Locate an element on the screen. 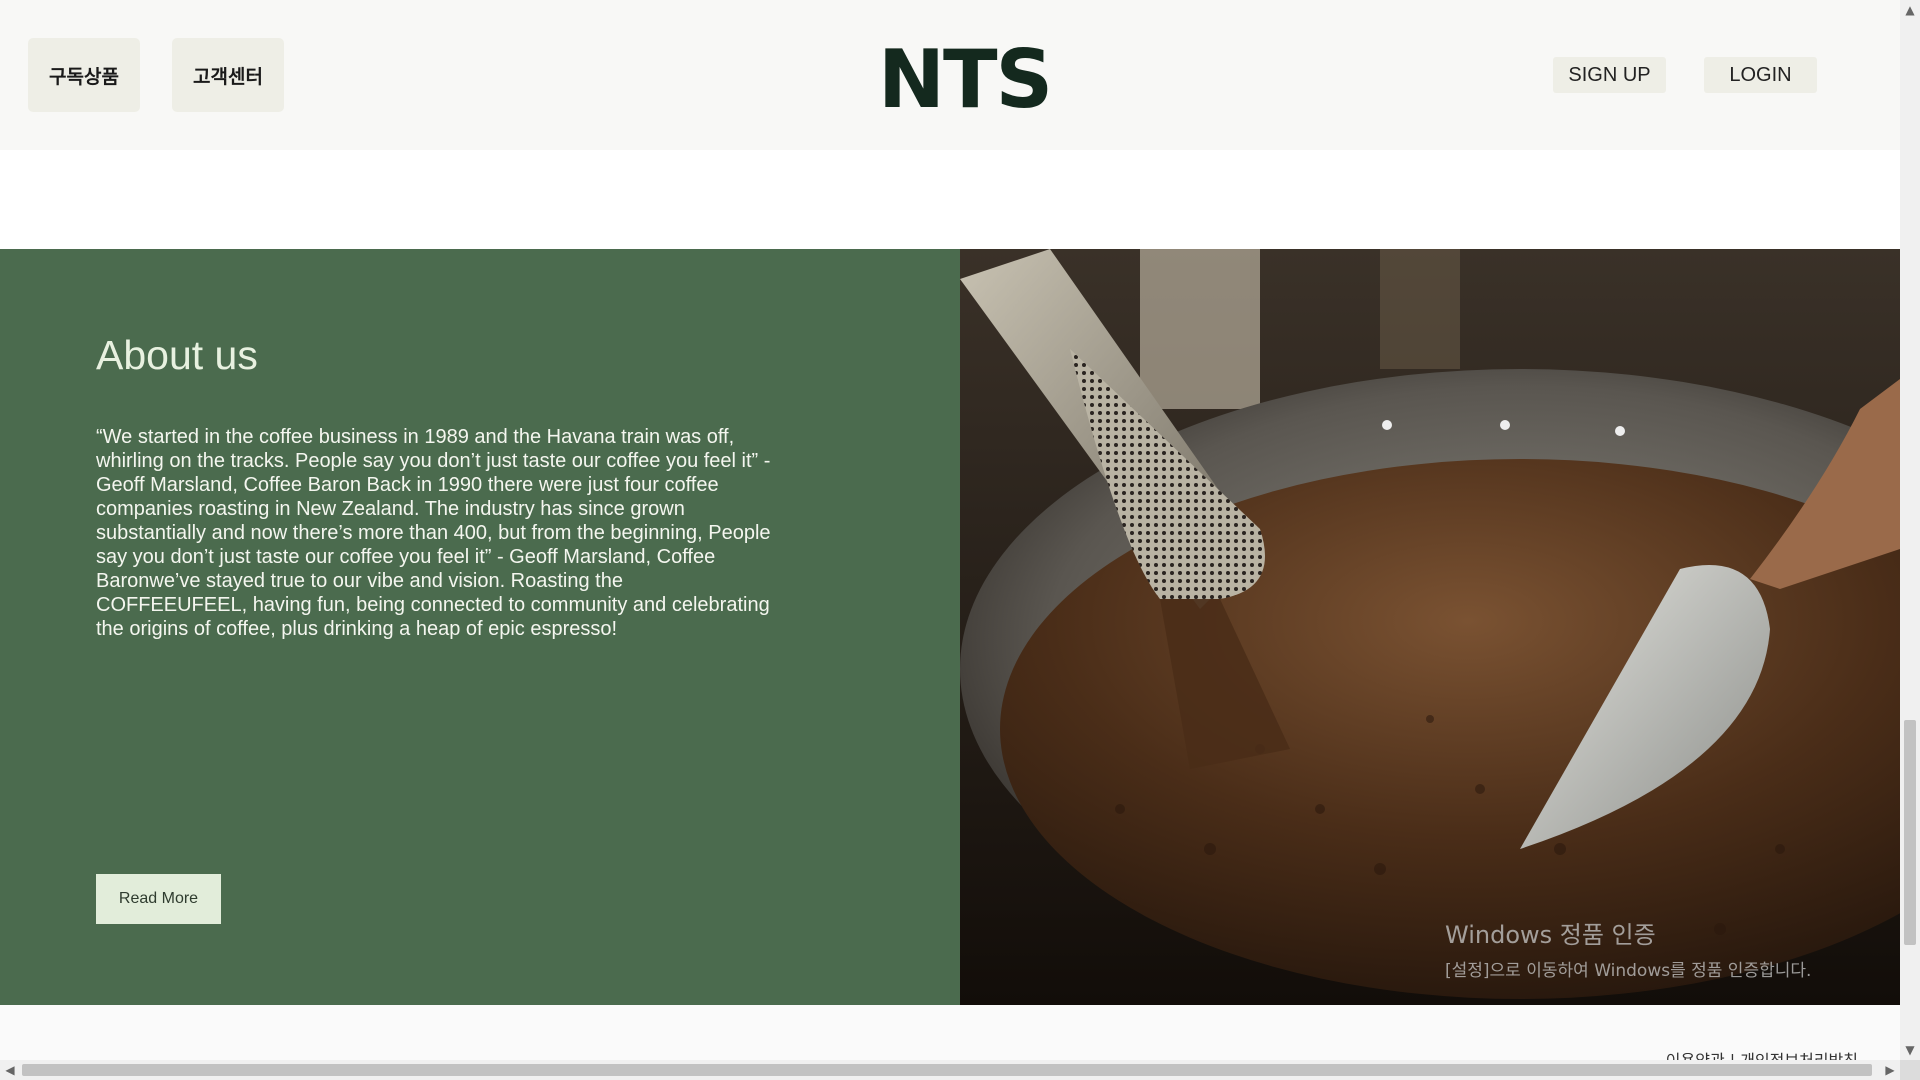  sign-up-button: SIGN UP is located at coordinates (1609, 75).